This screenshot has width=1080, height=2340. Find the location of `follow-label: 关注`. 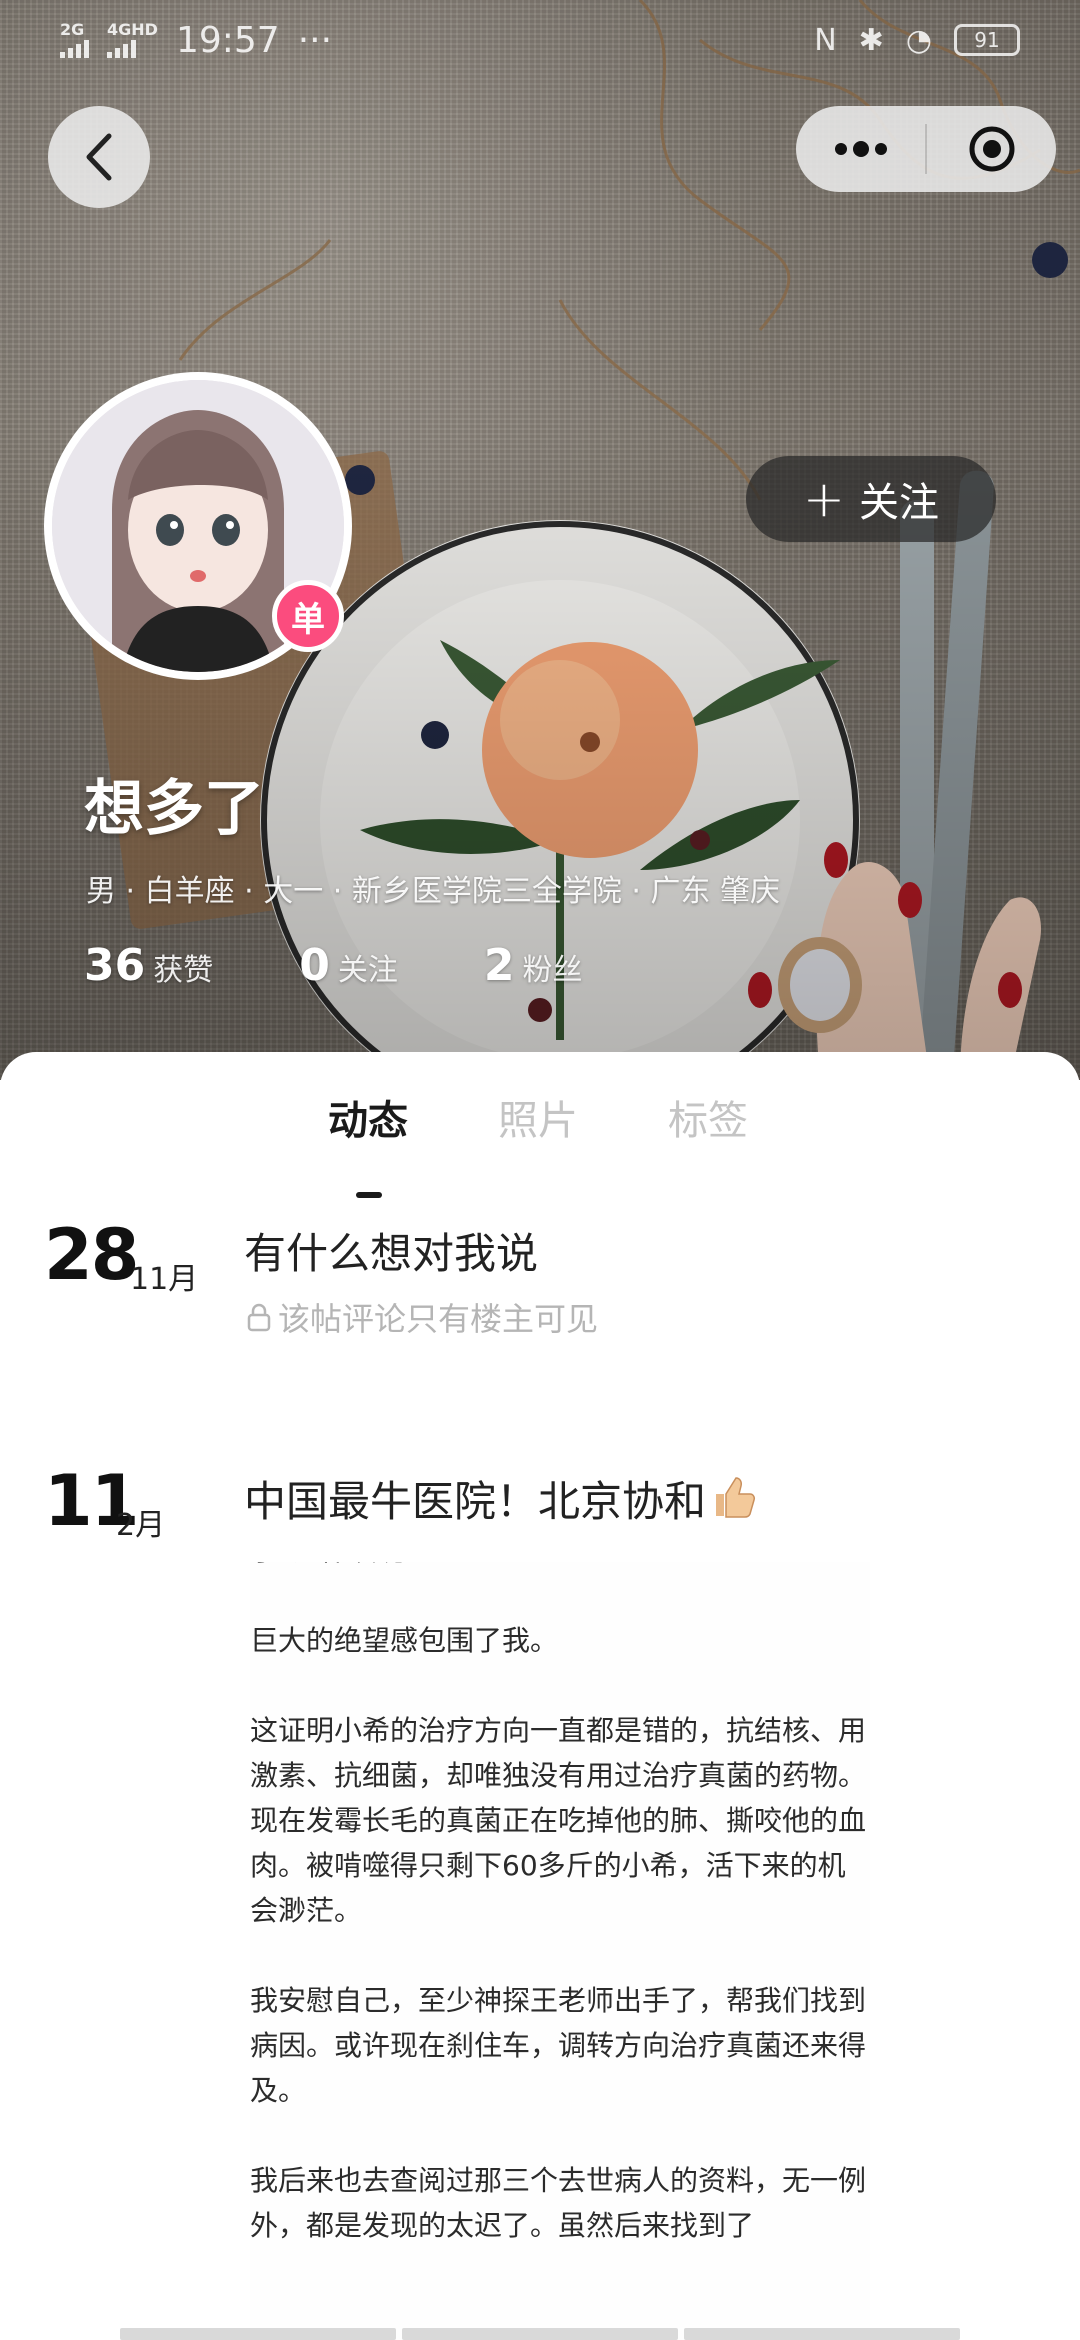

follow-label: 关注 is located at coordinates (898, 503).